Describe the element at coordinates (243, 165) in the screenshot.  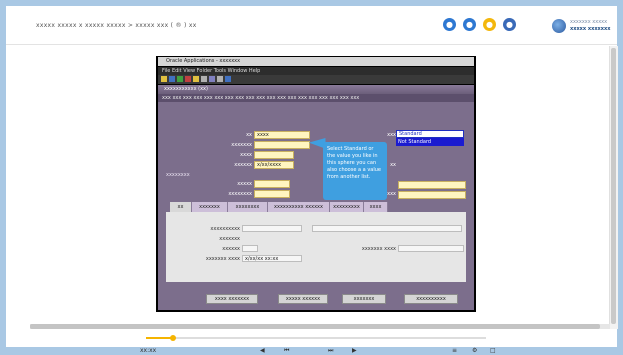
I see `label-status: xxxxxx` at that location.